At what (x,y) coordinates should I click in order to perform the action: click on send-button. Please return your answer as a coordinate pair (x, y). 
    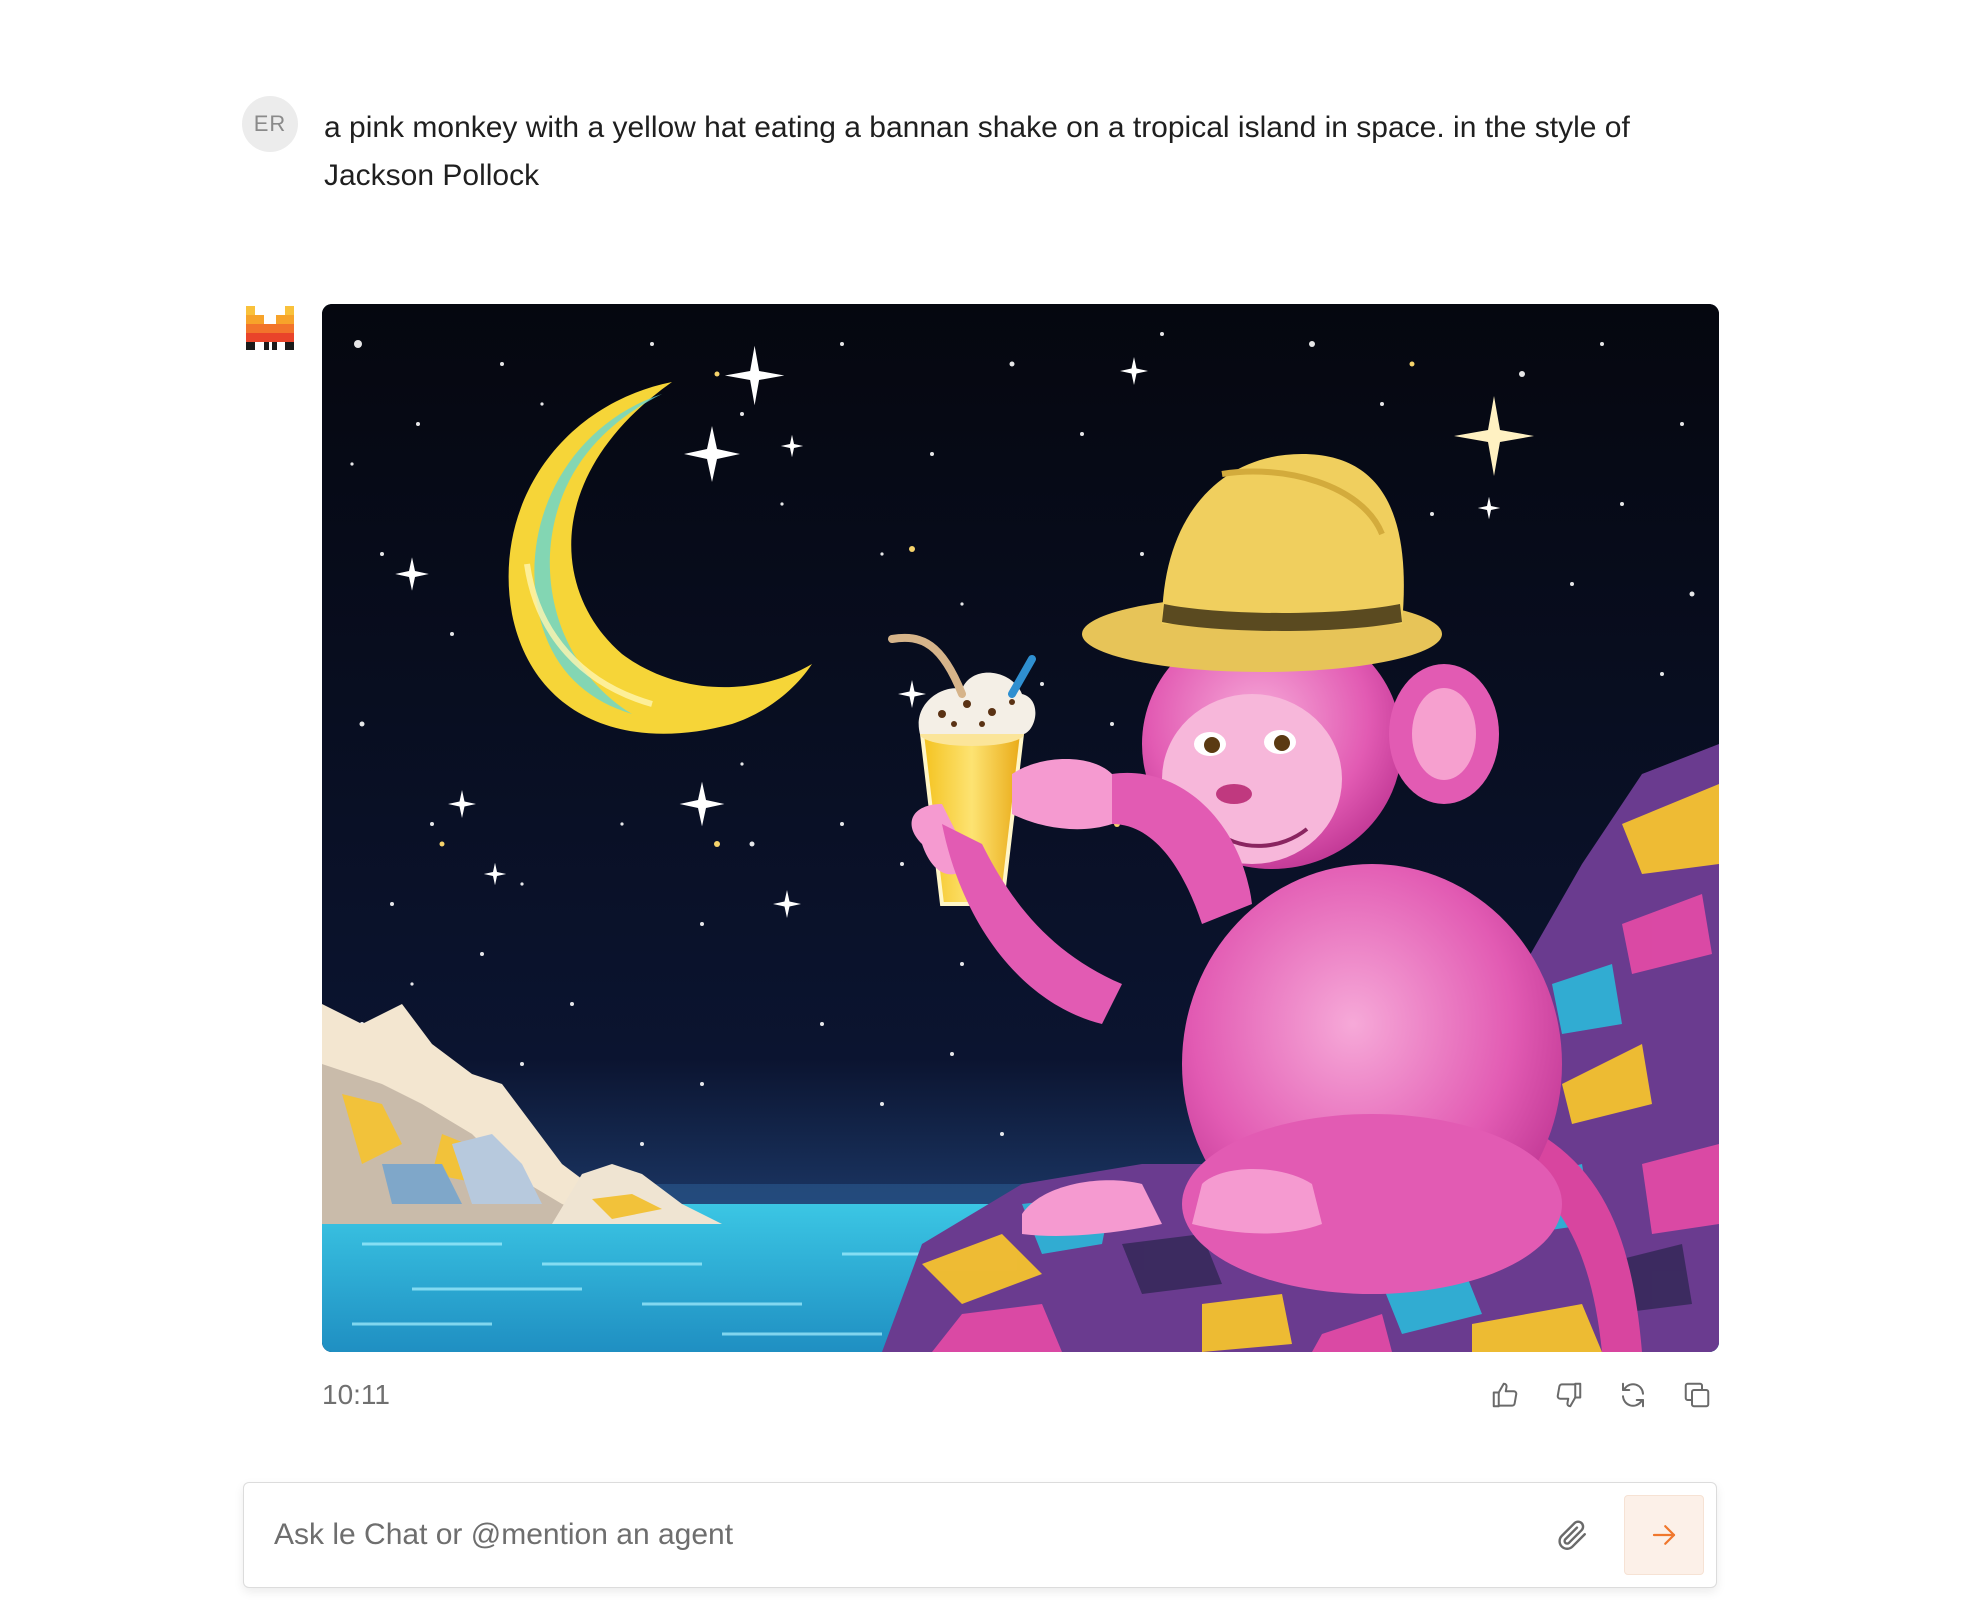
    Looking at the image, I should click on (1664, 1535).